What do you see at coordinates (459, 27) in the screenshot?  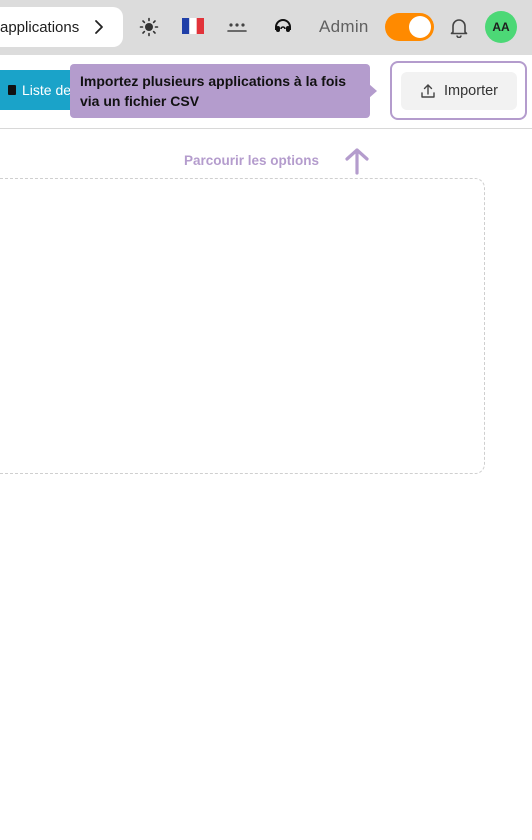 I see `bell-icon` at bounding box center [459, 27].